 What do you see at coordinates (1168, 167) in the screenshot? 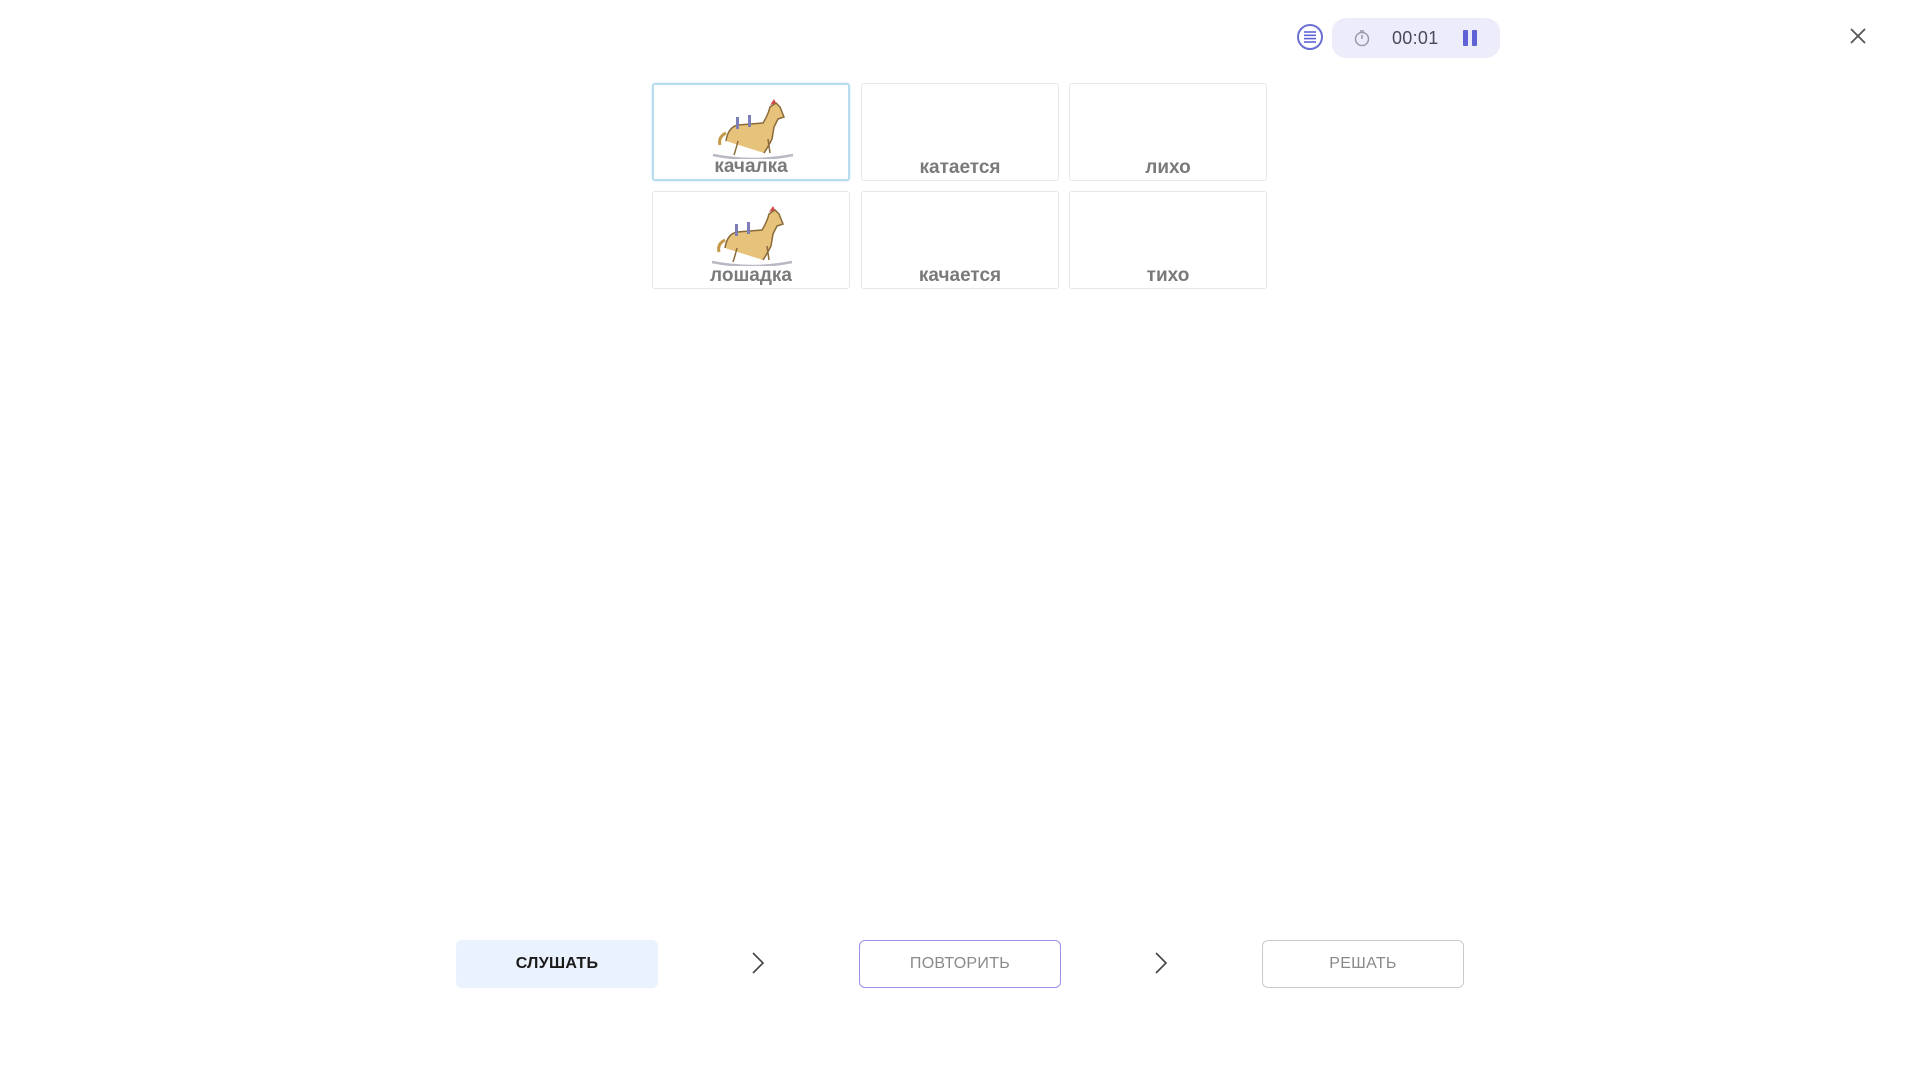
I see `card-word: лихо` at bounding box center [1168, 167].